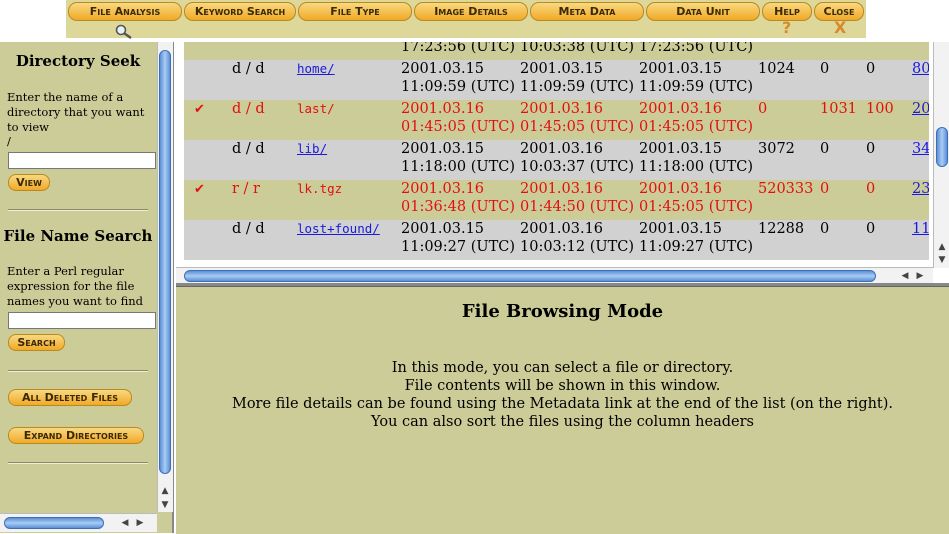 This screenshot has width=949, height=534. I want to click on time-accessed: 2001.03.1610:03:38 (UTC), so click(577, 49).